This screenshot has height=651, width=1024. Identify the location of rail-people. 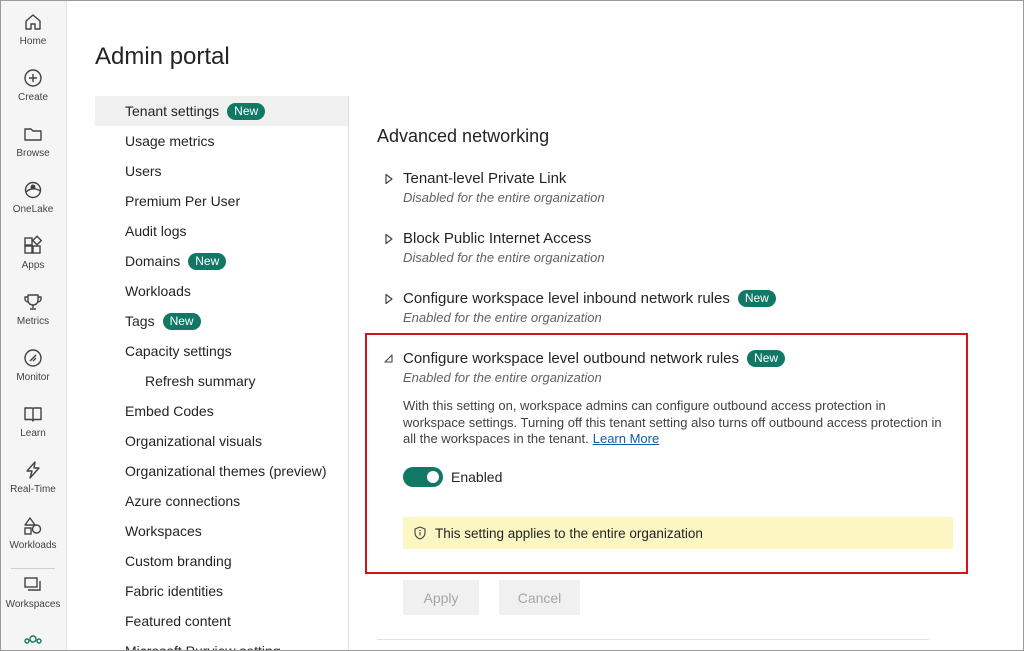
(33, 635).